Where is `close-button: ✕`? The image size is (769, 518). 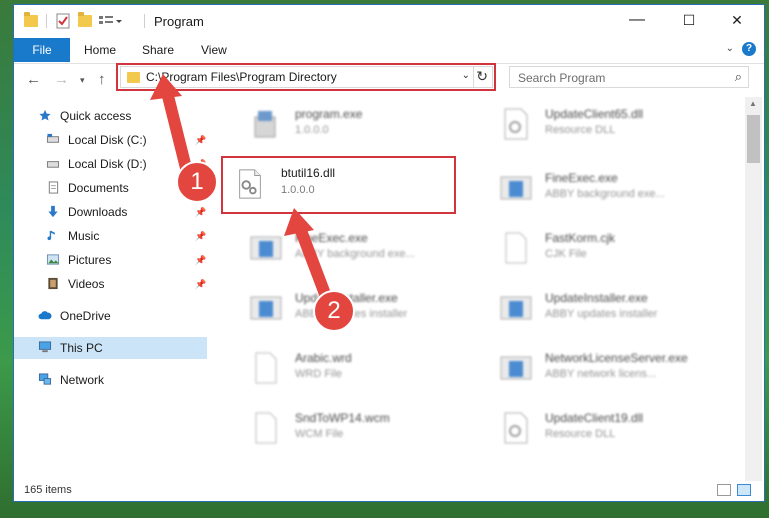 close-button: ✕ is located at coordinates (737, 20).